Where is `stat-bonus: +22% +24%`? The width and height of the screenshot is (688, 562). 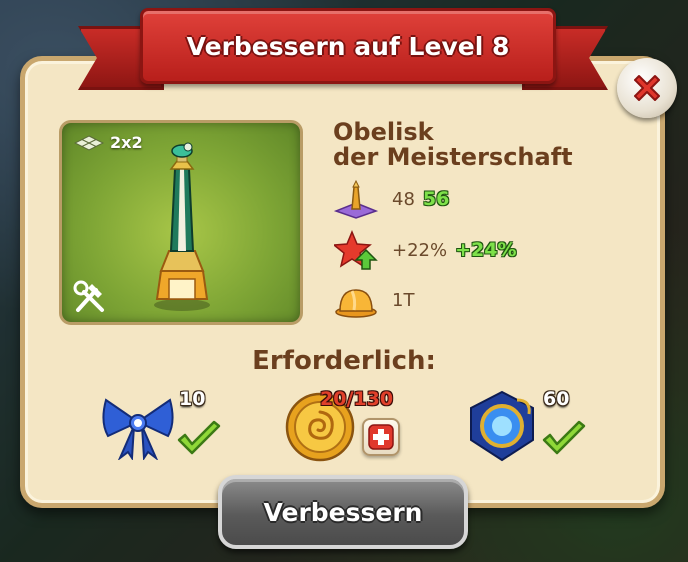 stat-bonus: +22% +24% is located at coordinates (425, 250).